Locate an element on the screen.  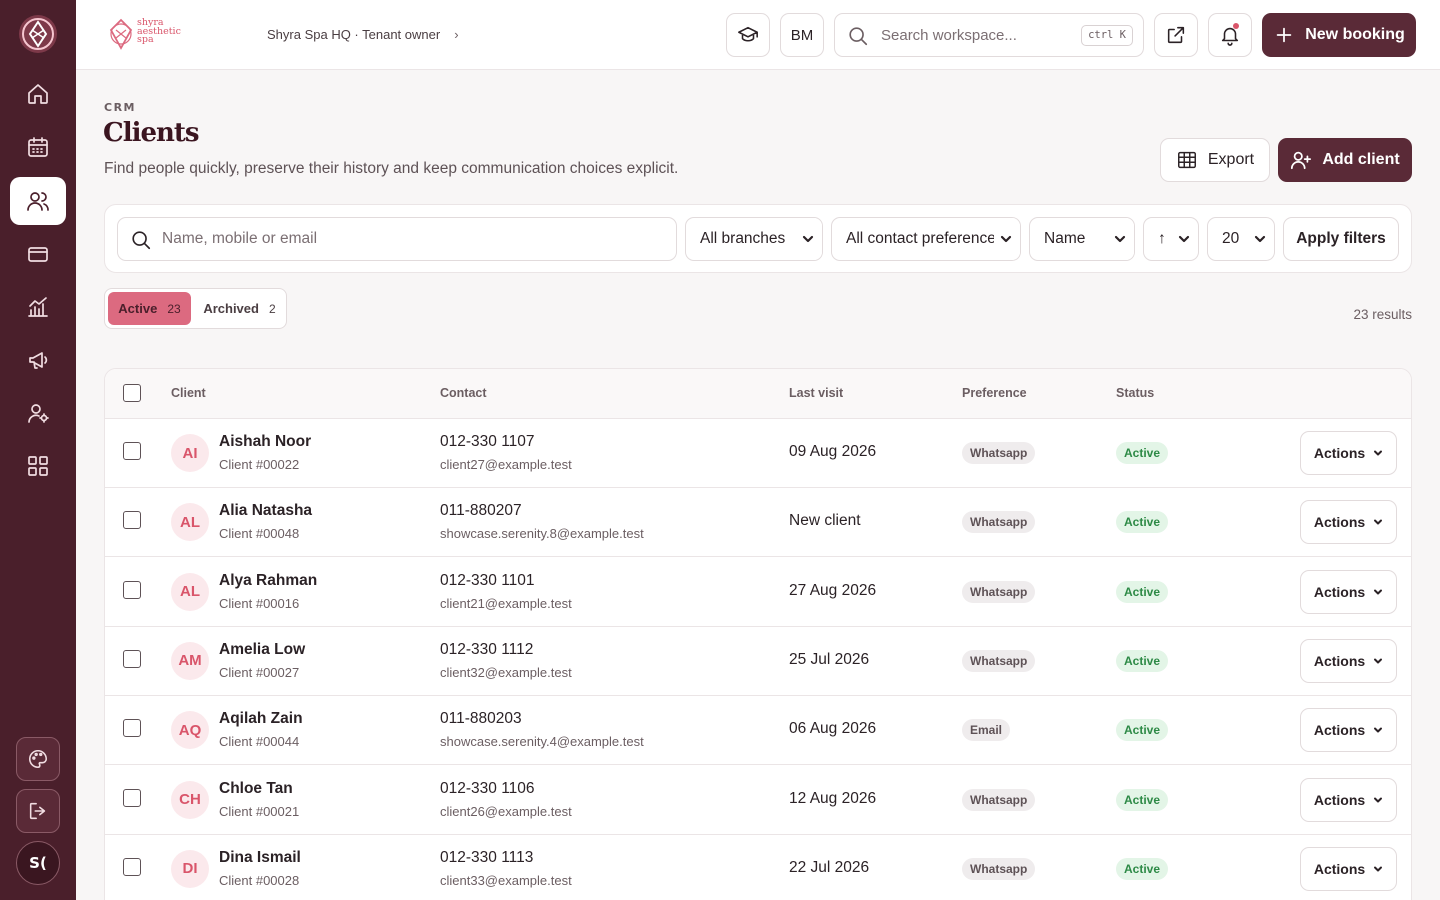
contact-preference-select: All contact preferences is located at coordinates (926, 239).